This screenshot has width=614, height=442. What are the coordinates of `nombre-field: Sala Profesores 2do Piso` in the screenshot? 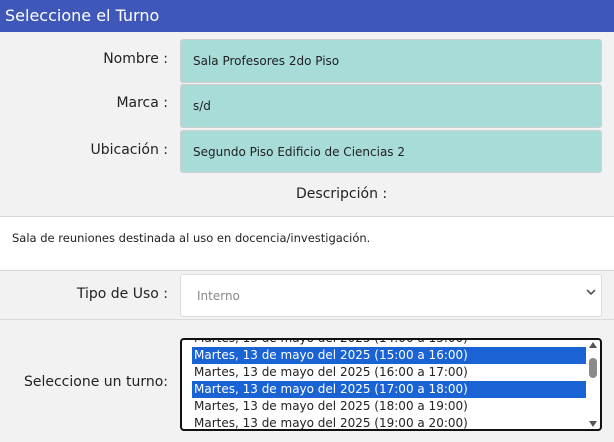 It's located at (391, 61).